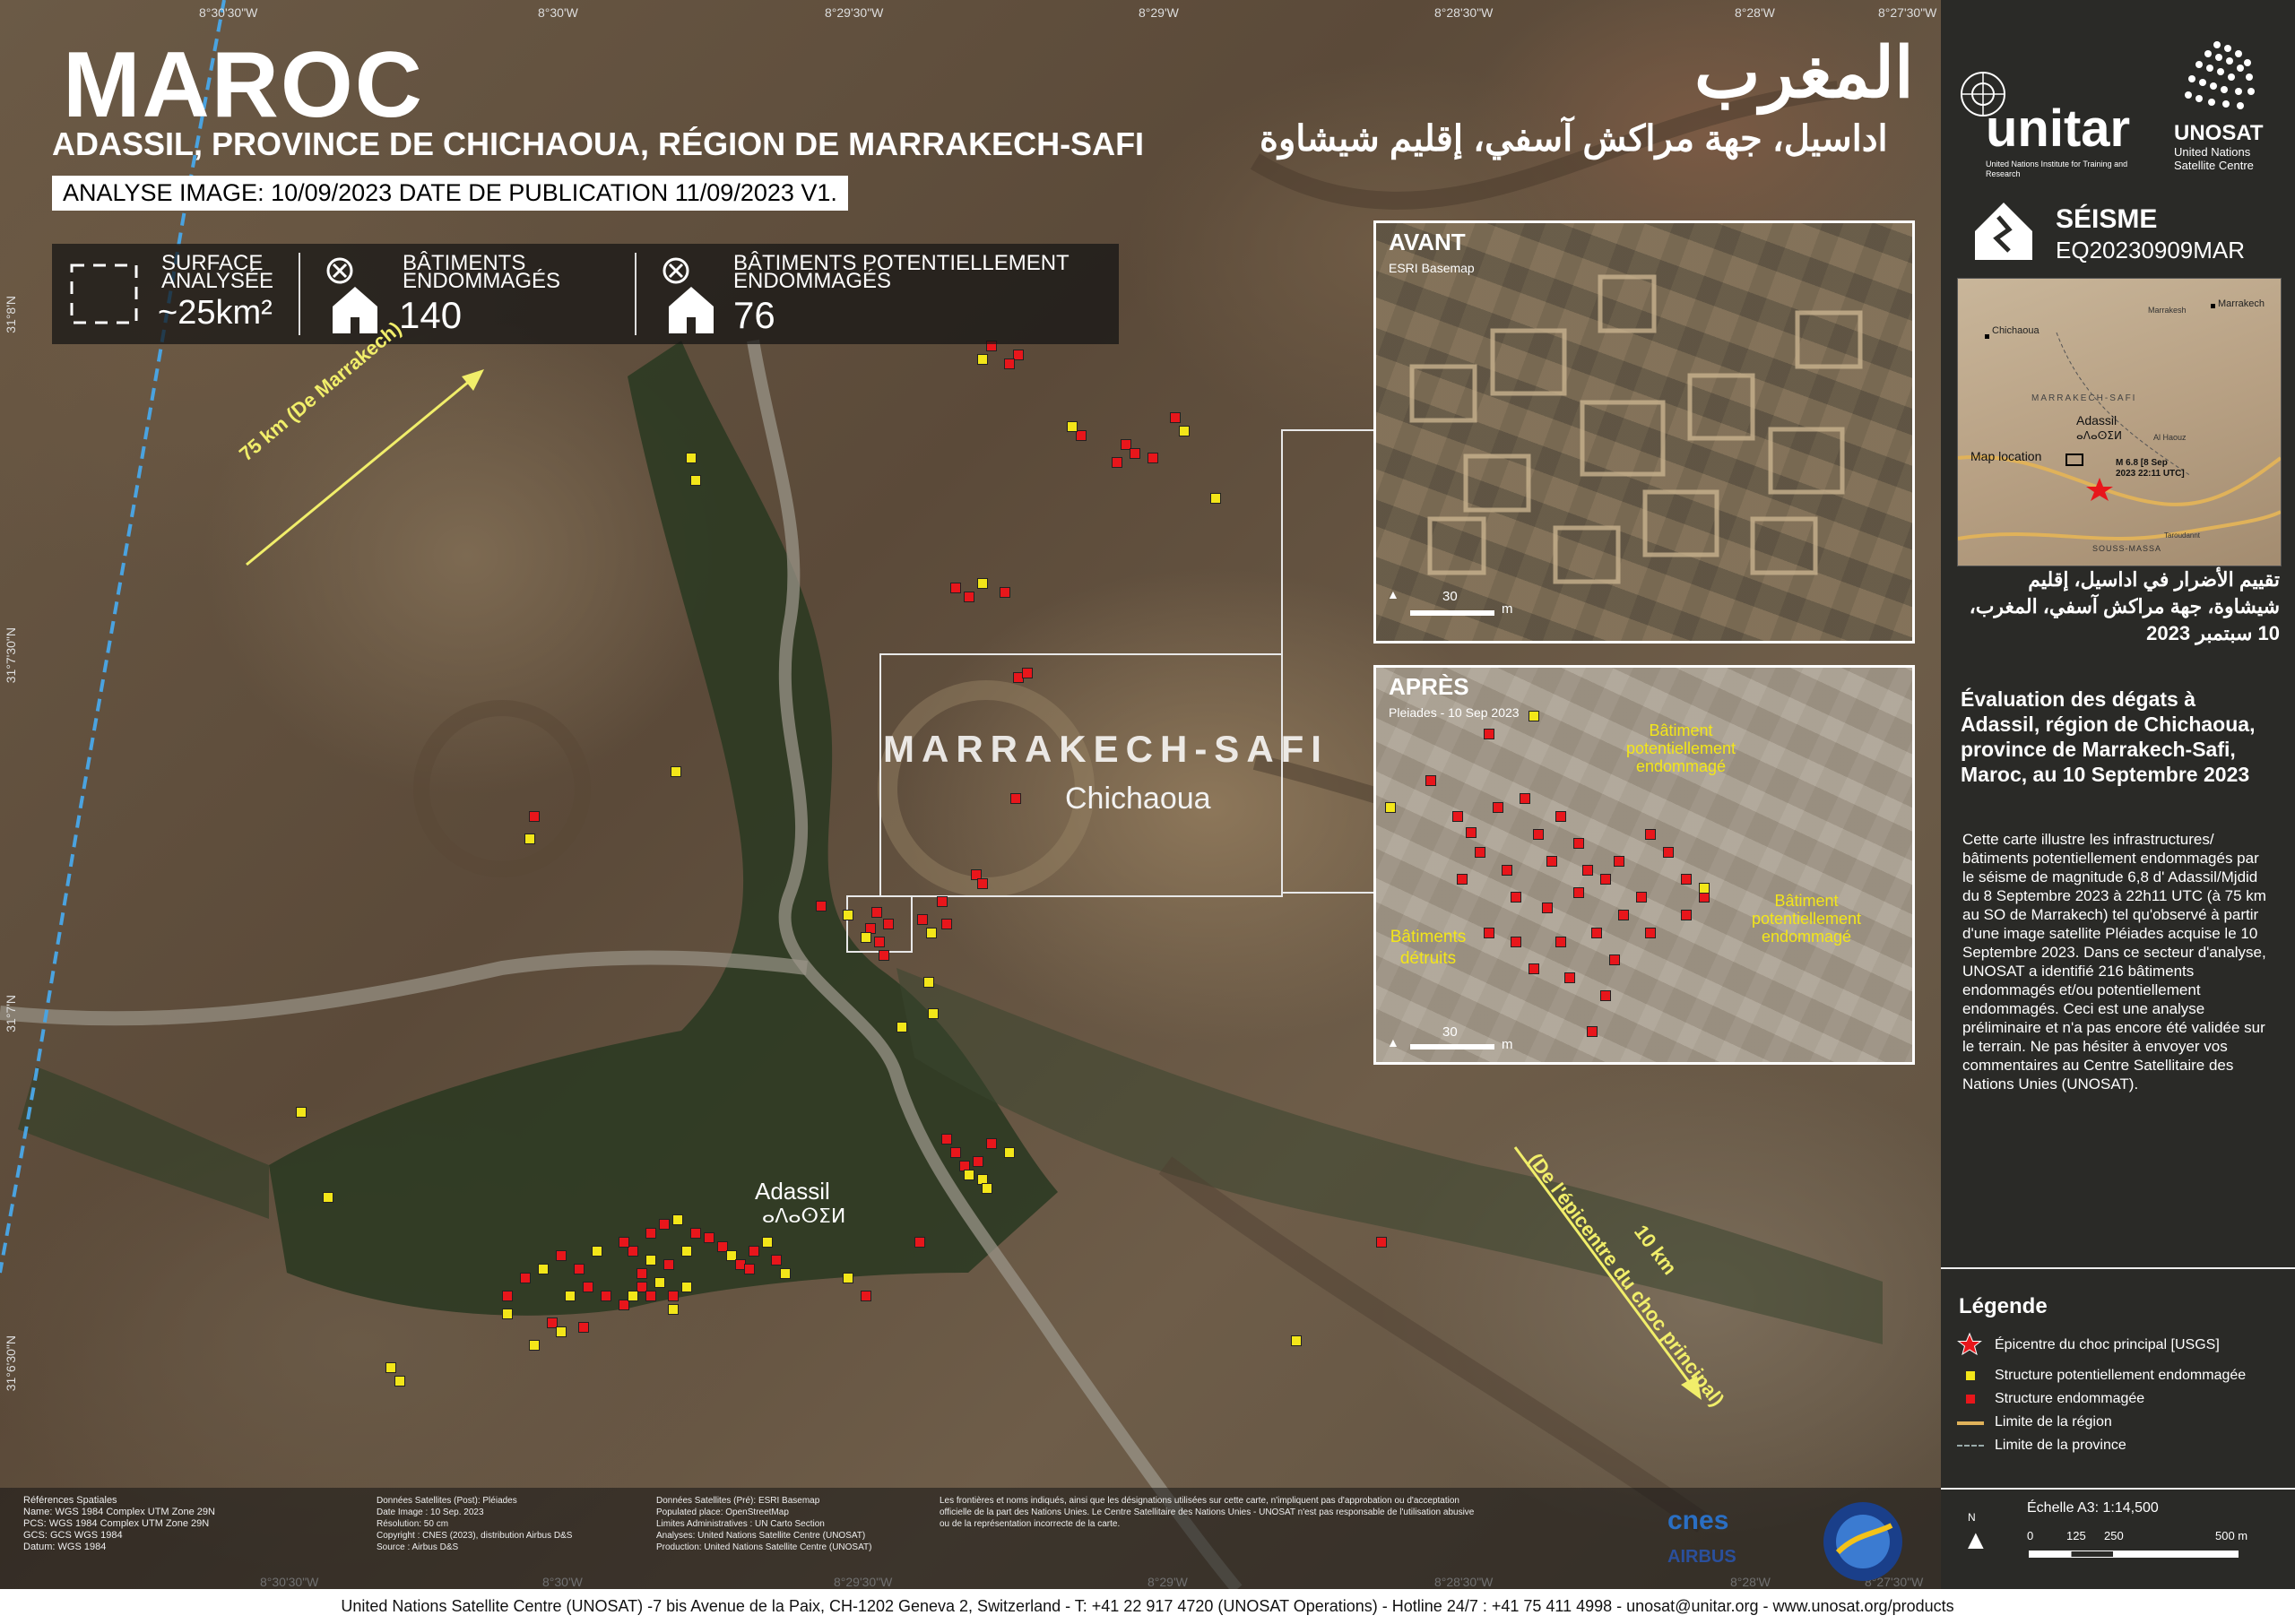  Describe the element at coordinates (855, 13) in the screenshot. I see `coord-top-3: 8°29'30"W` at that location.